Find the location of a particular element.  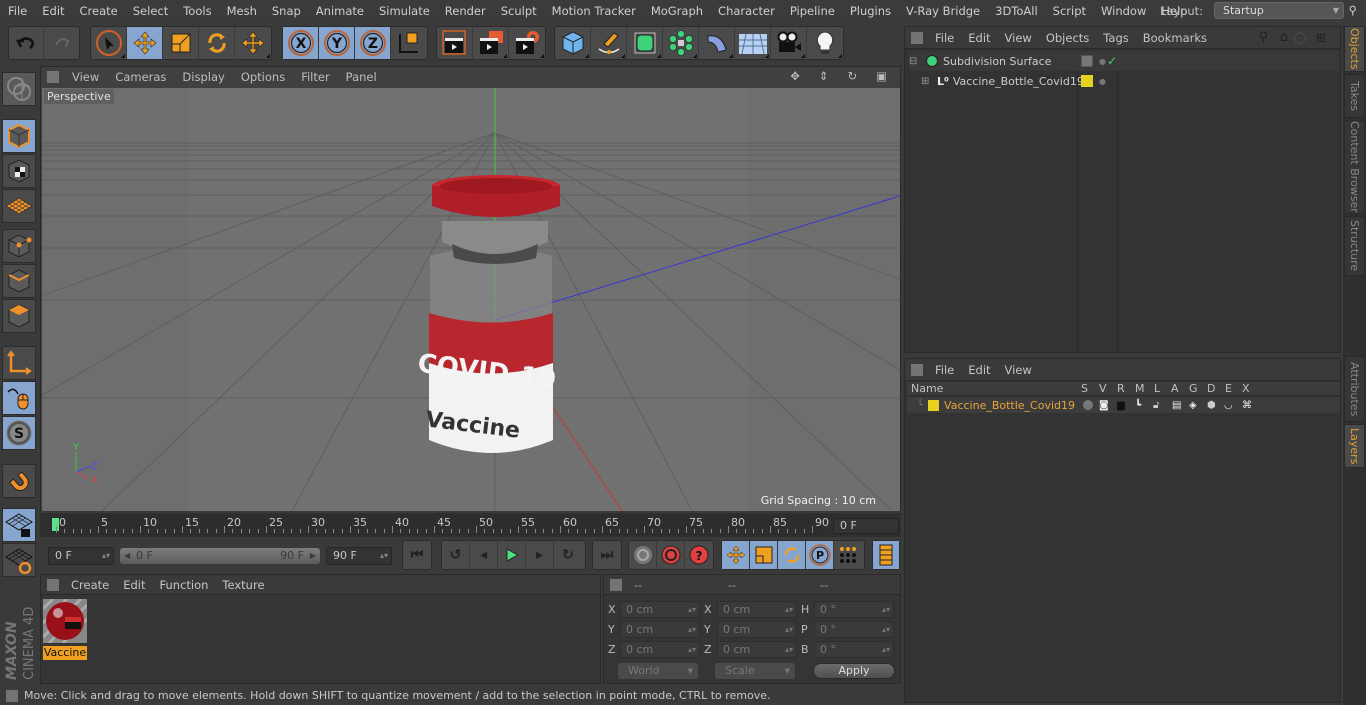

layer-menu-file: File is located at coordinates (945, 370).